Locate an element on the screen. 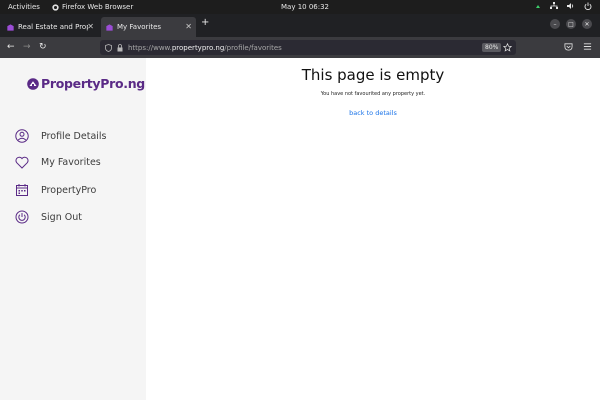 The image size is (600, 400). lock-icon is located at coordinates (120, 47).